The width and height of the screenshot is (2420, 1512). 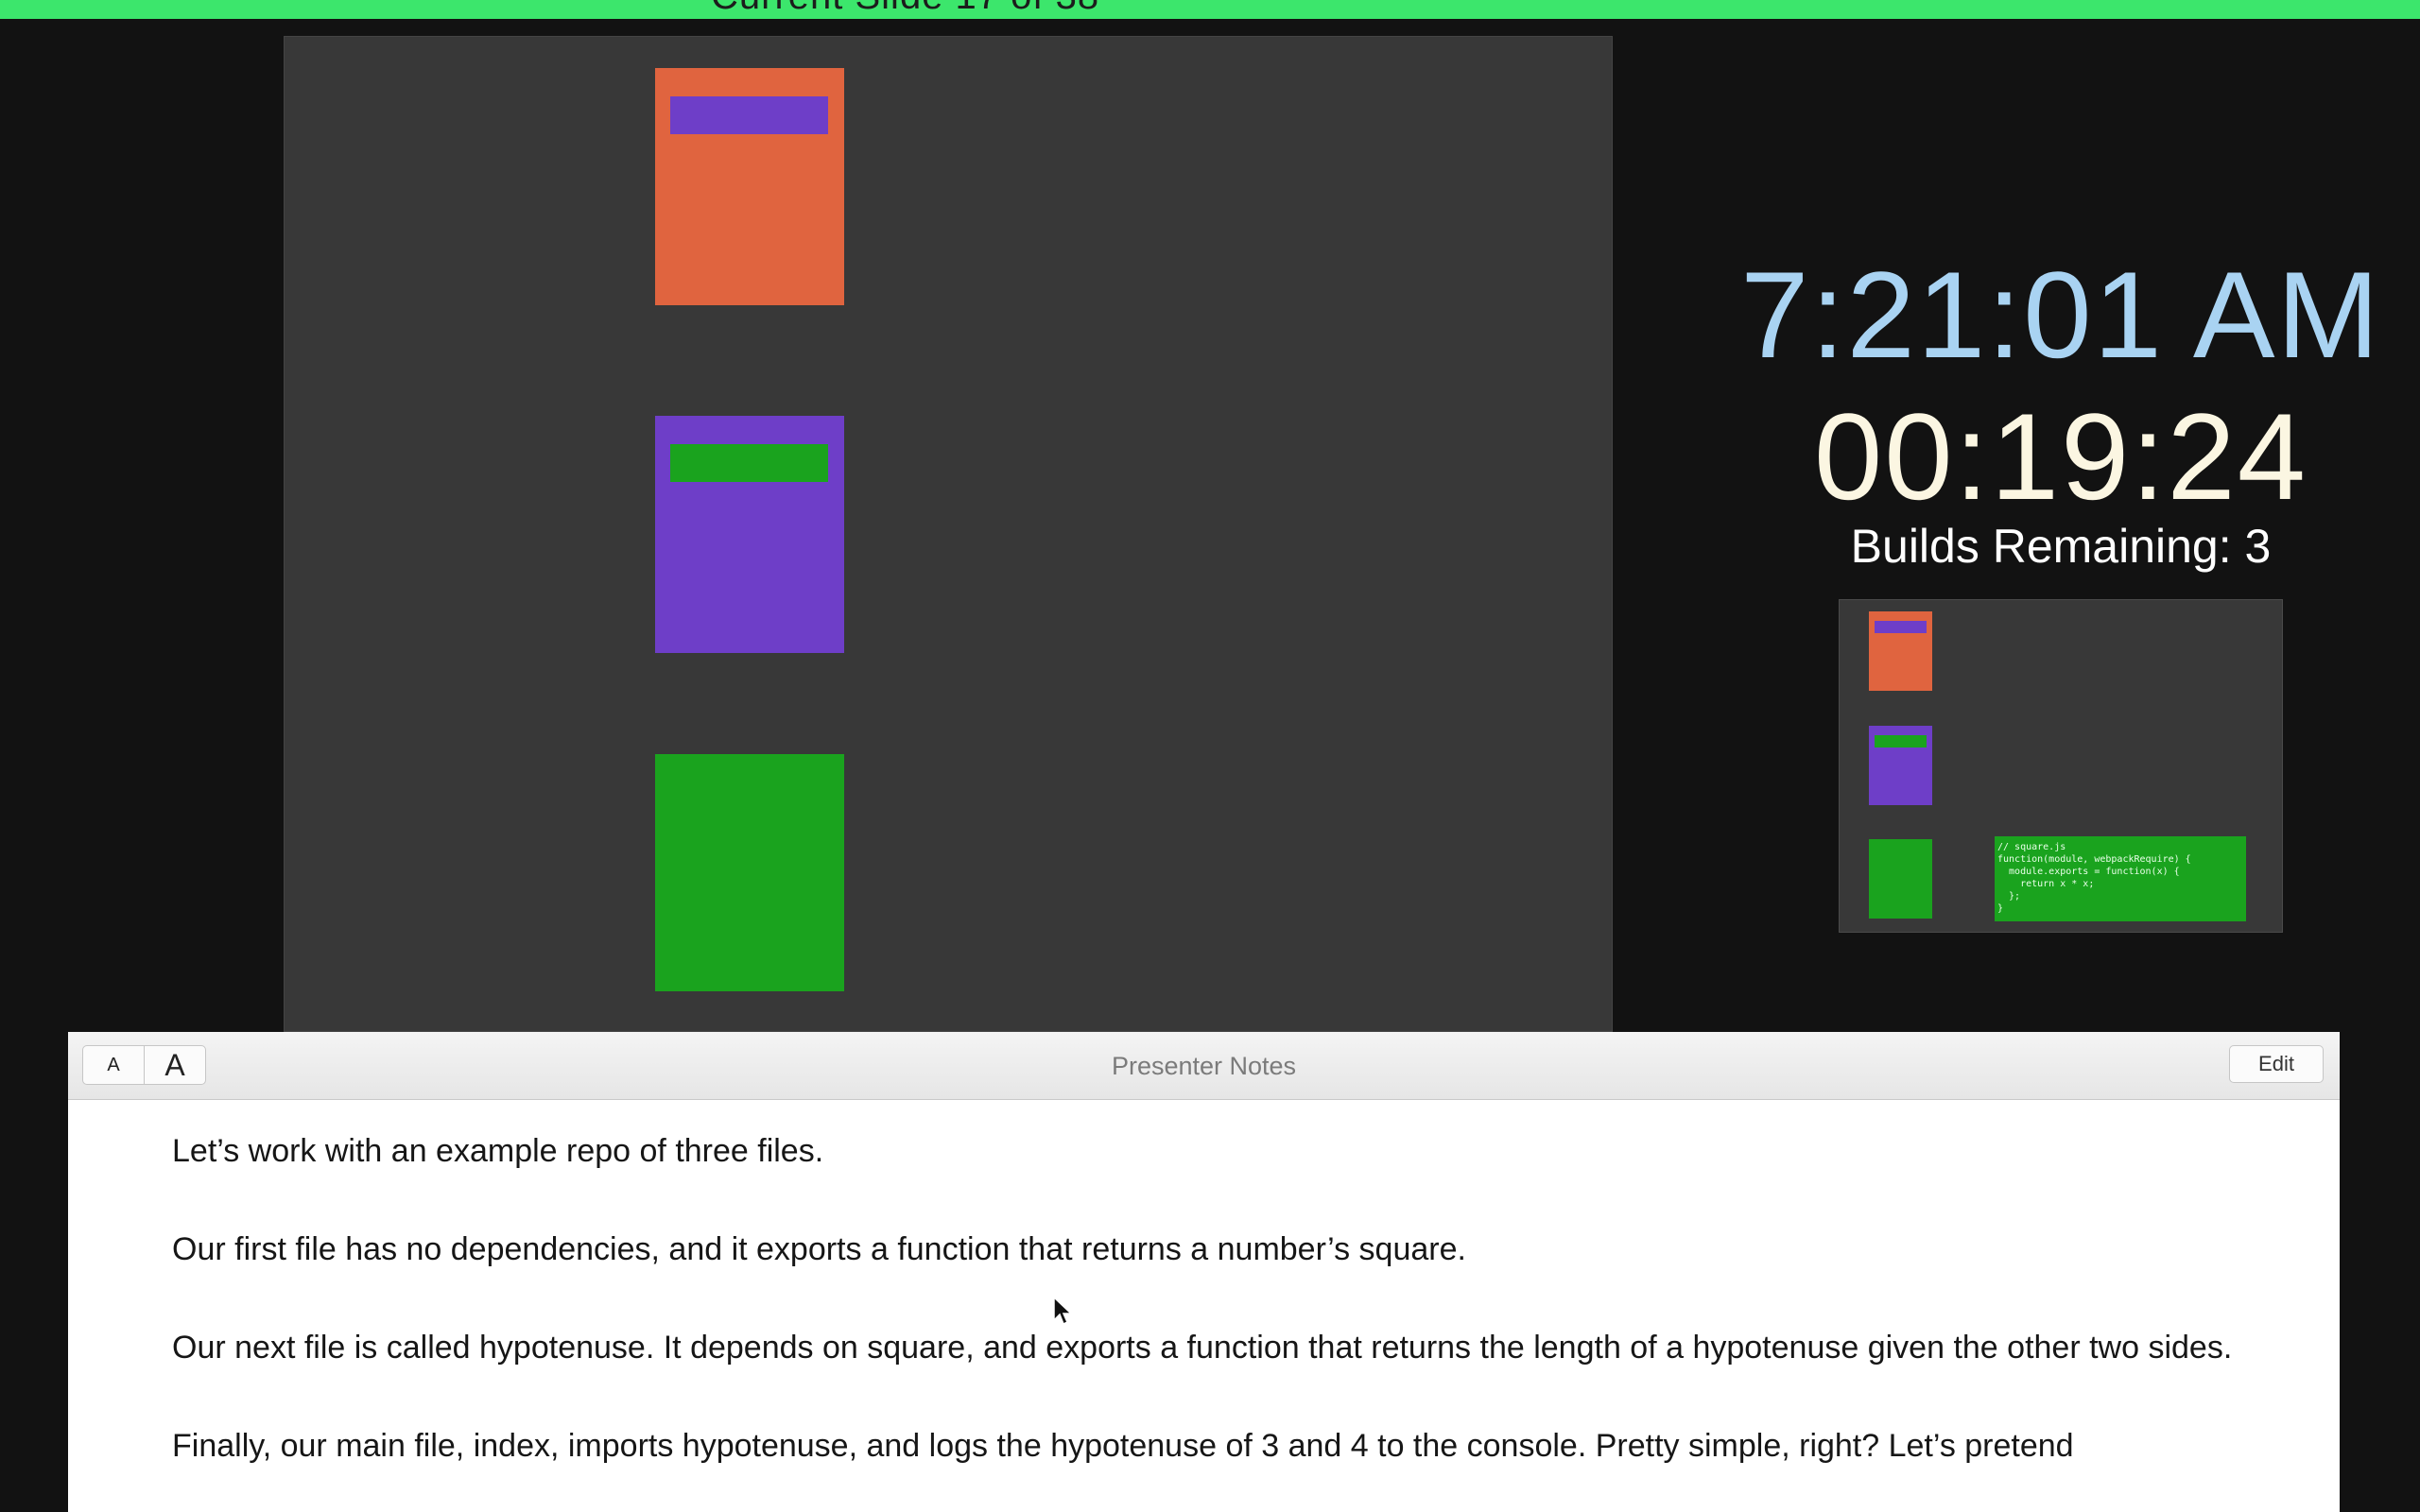 I want to click on green-bar, so click(x=749, y=463).